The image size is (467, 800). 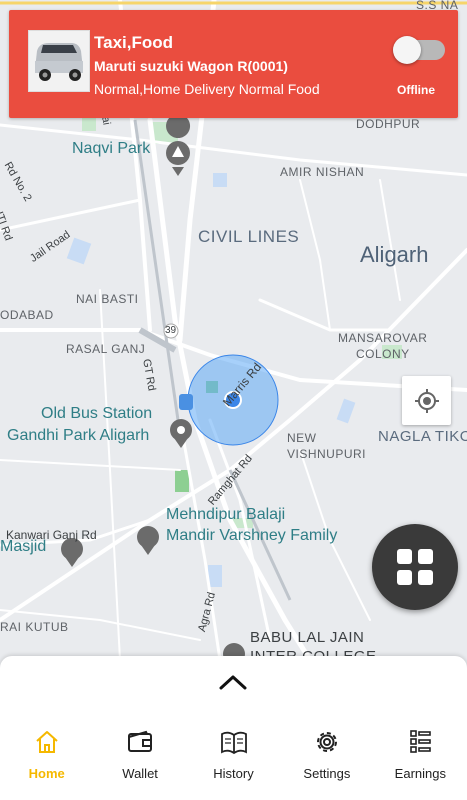 I want to click on chevron-up-icon, so click(x=233, y=682).